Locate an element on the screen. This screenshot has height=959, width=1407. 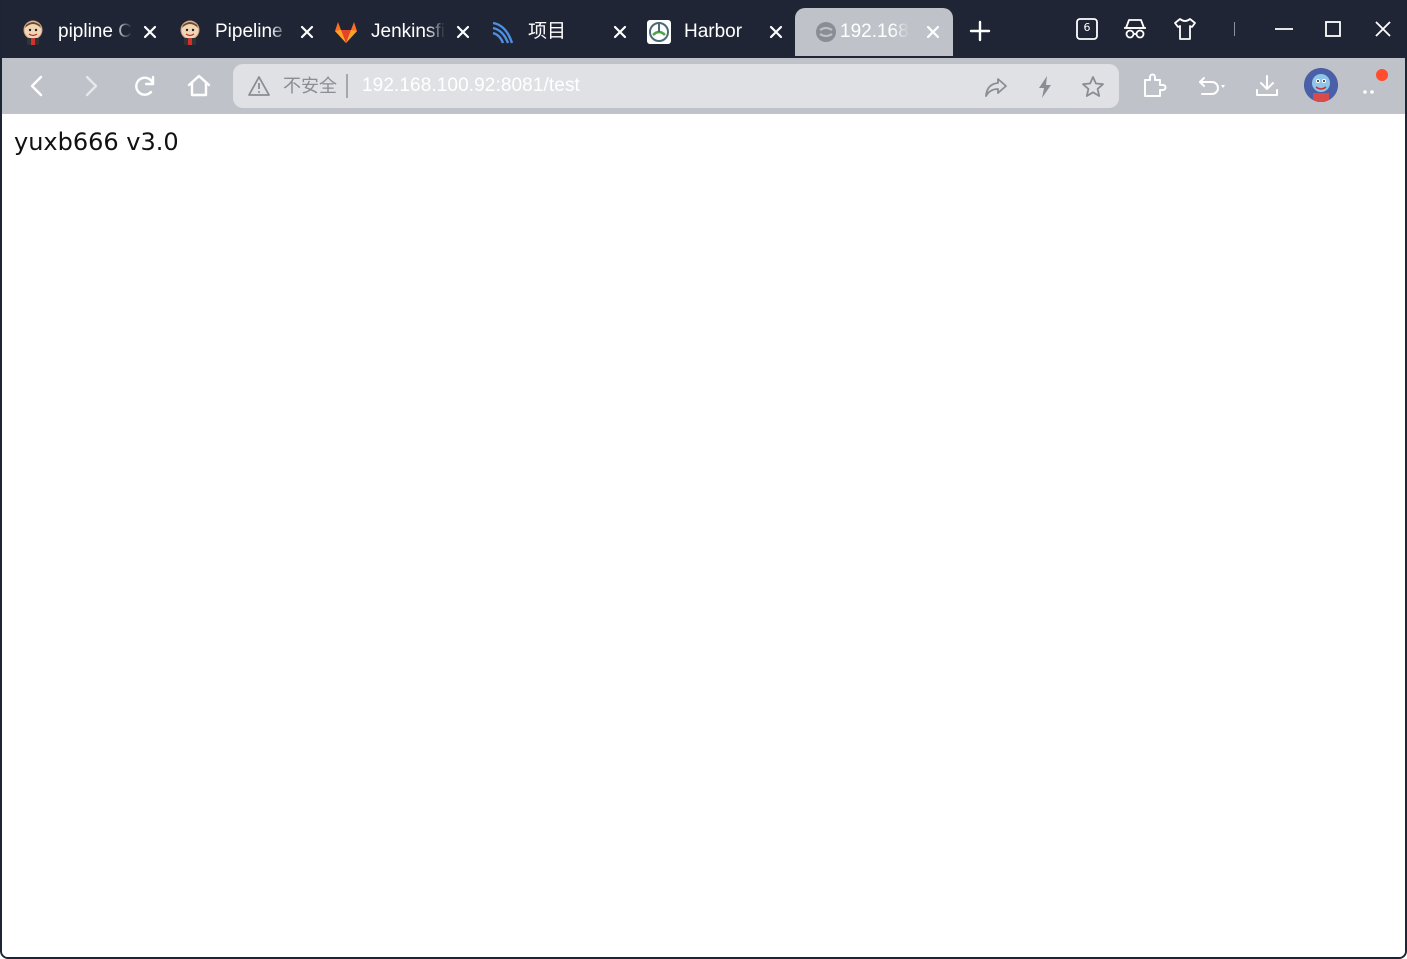
tab-active-page: 192.168.100.92:8081/test is located at coordinates (874, 32).